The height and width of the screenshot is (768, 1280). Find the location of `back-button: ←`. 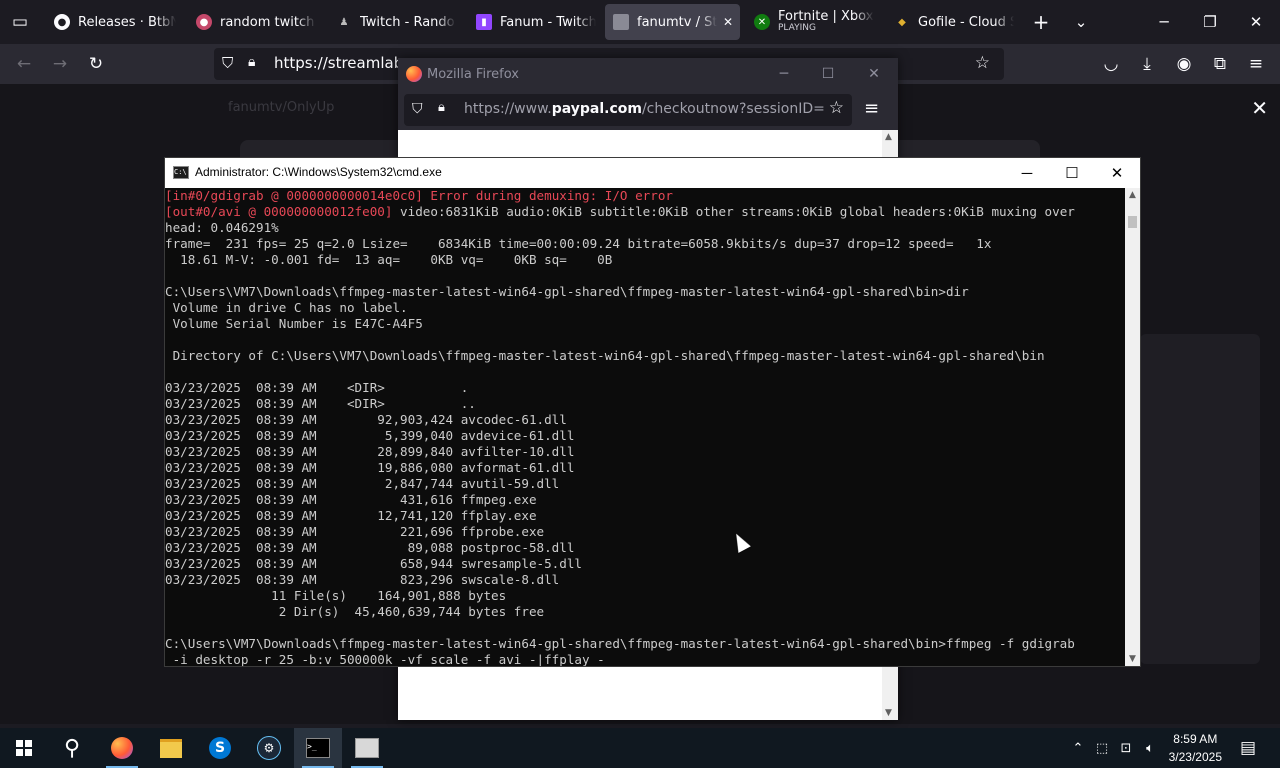

back-button: ← is located at coordinates (24, 64).